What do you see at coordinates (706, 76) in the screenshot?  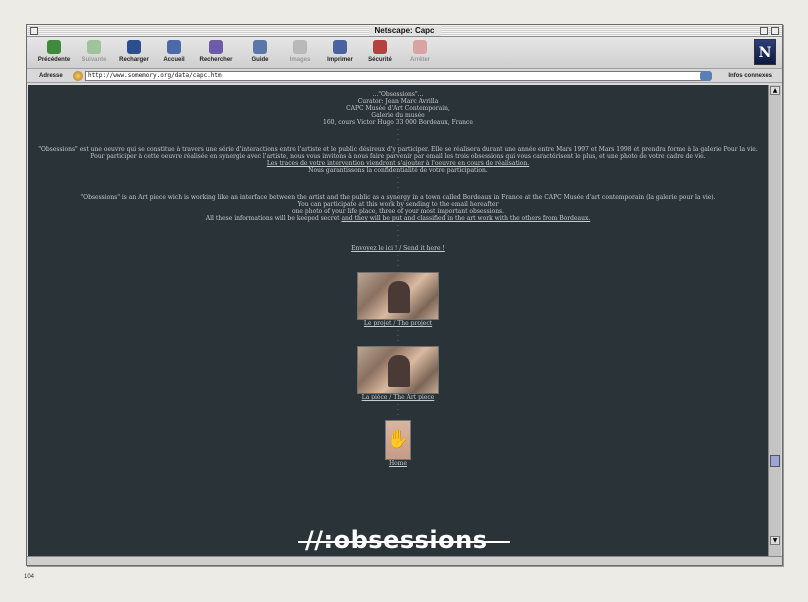 I see `related-info-icon` at bounding box center [706, 76].